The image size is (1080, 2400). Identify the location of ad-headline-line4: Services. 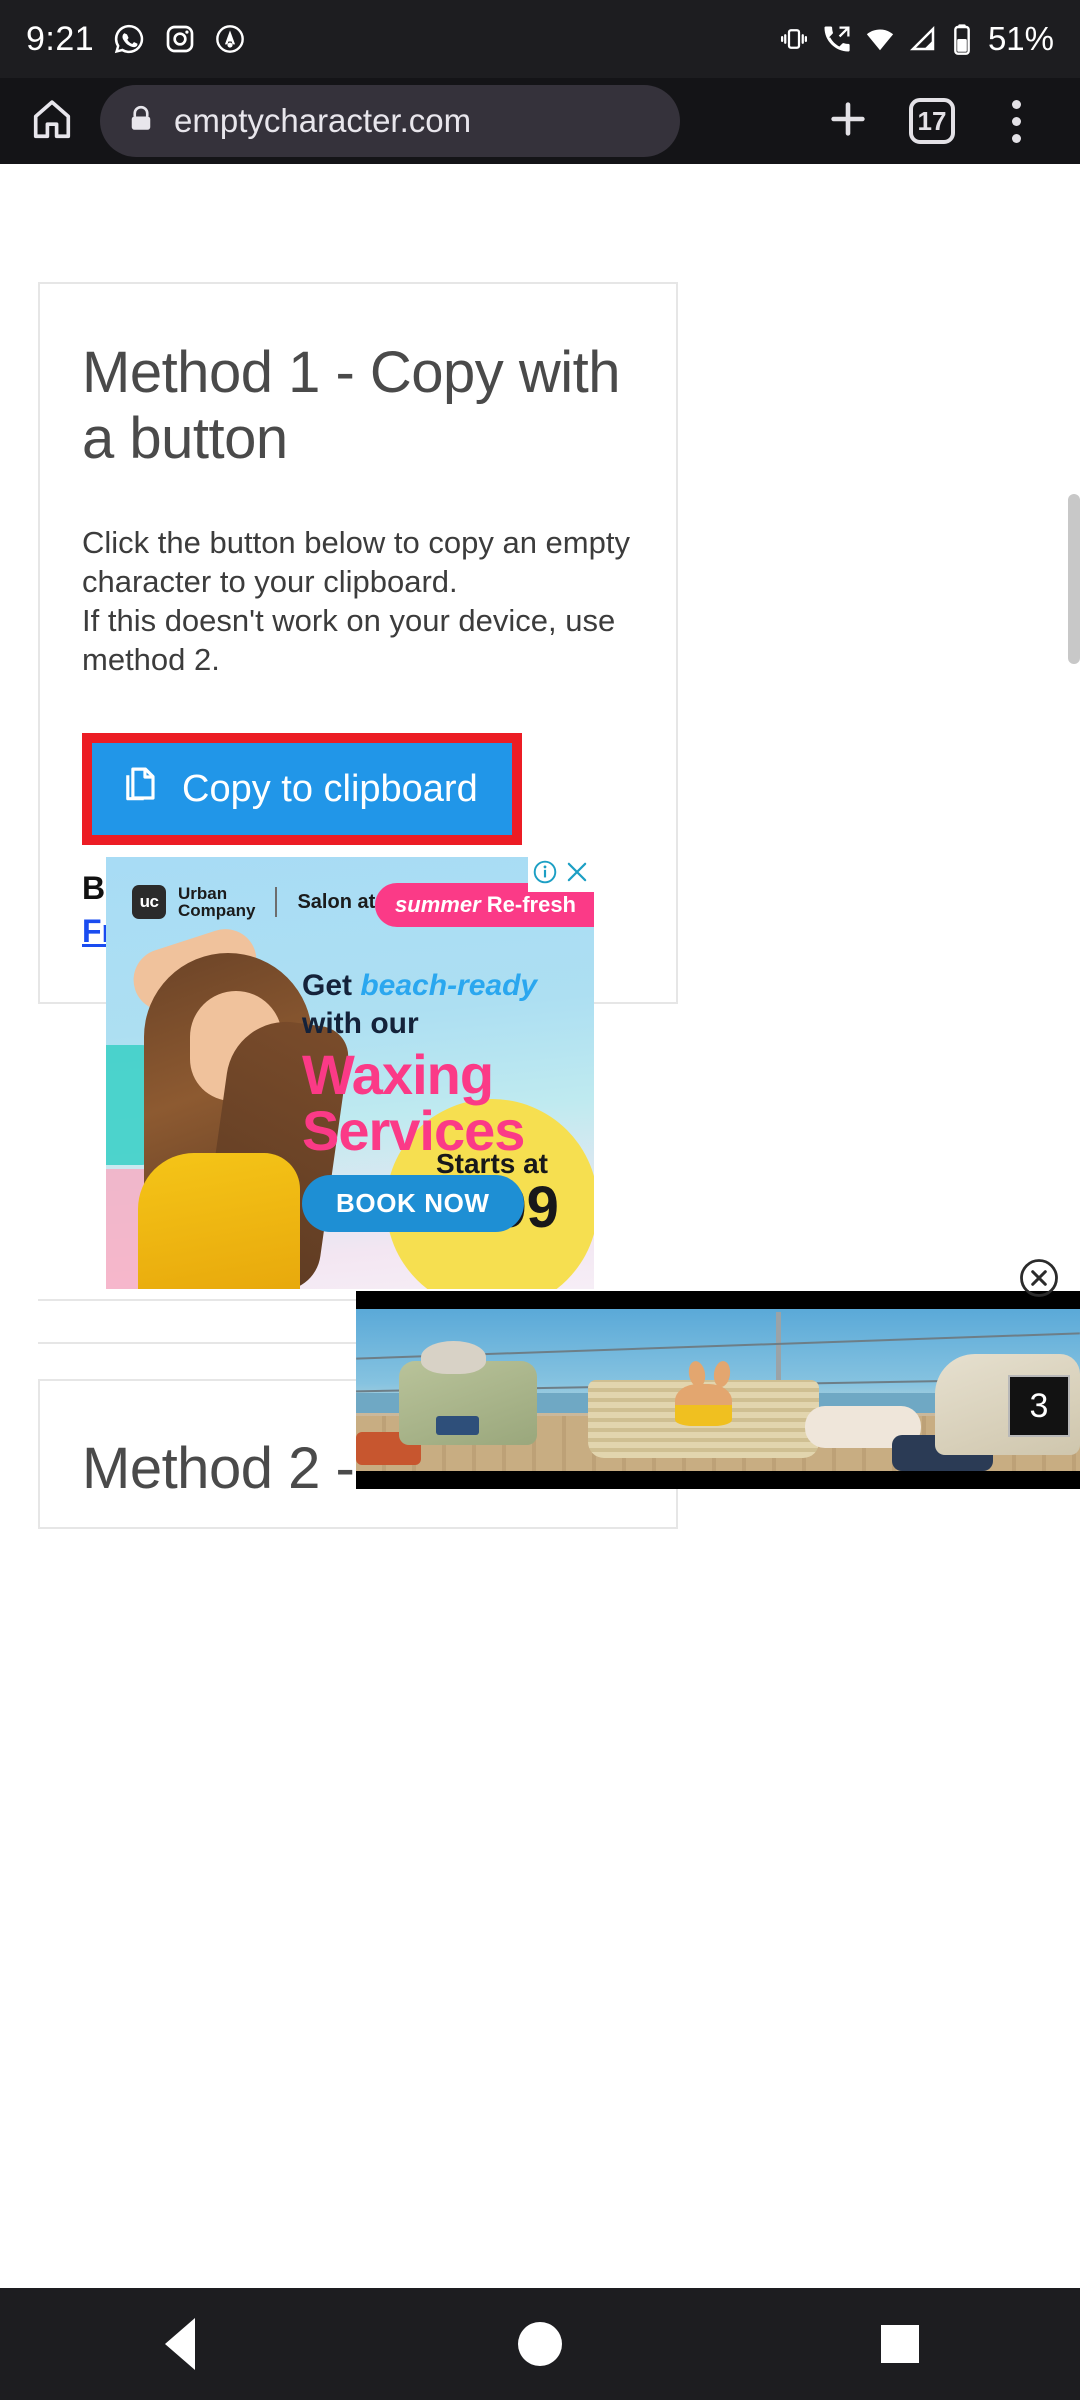
(413, 1130).